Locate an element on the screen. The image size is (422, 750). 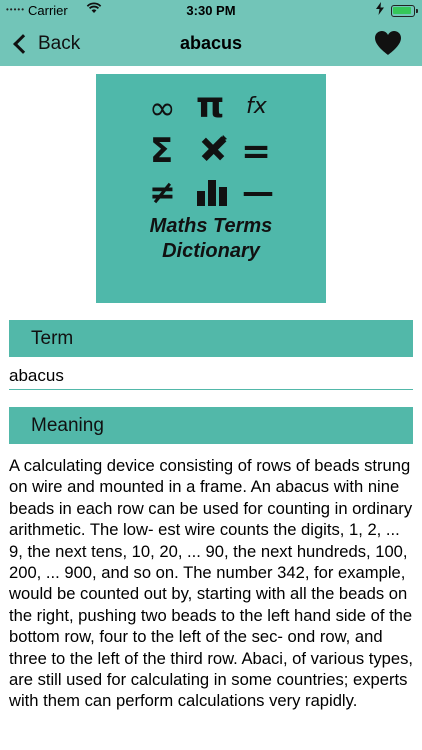
navigation-bar: Back abacus is located at coordinates (211, 44).